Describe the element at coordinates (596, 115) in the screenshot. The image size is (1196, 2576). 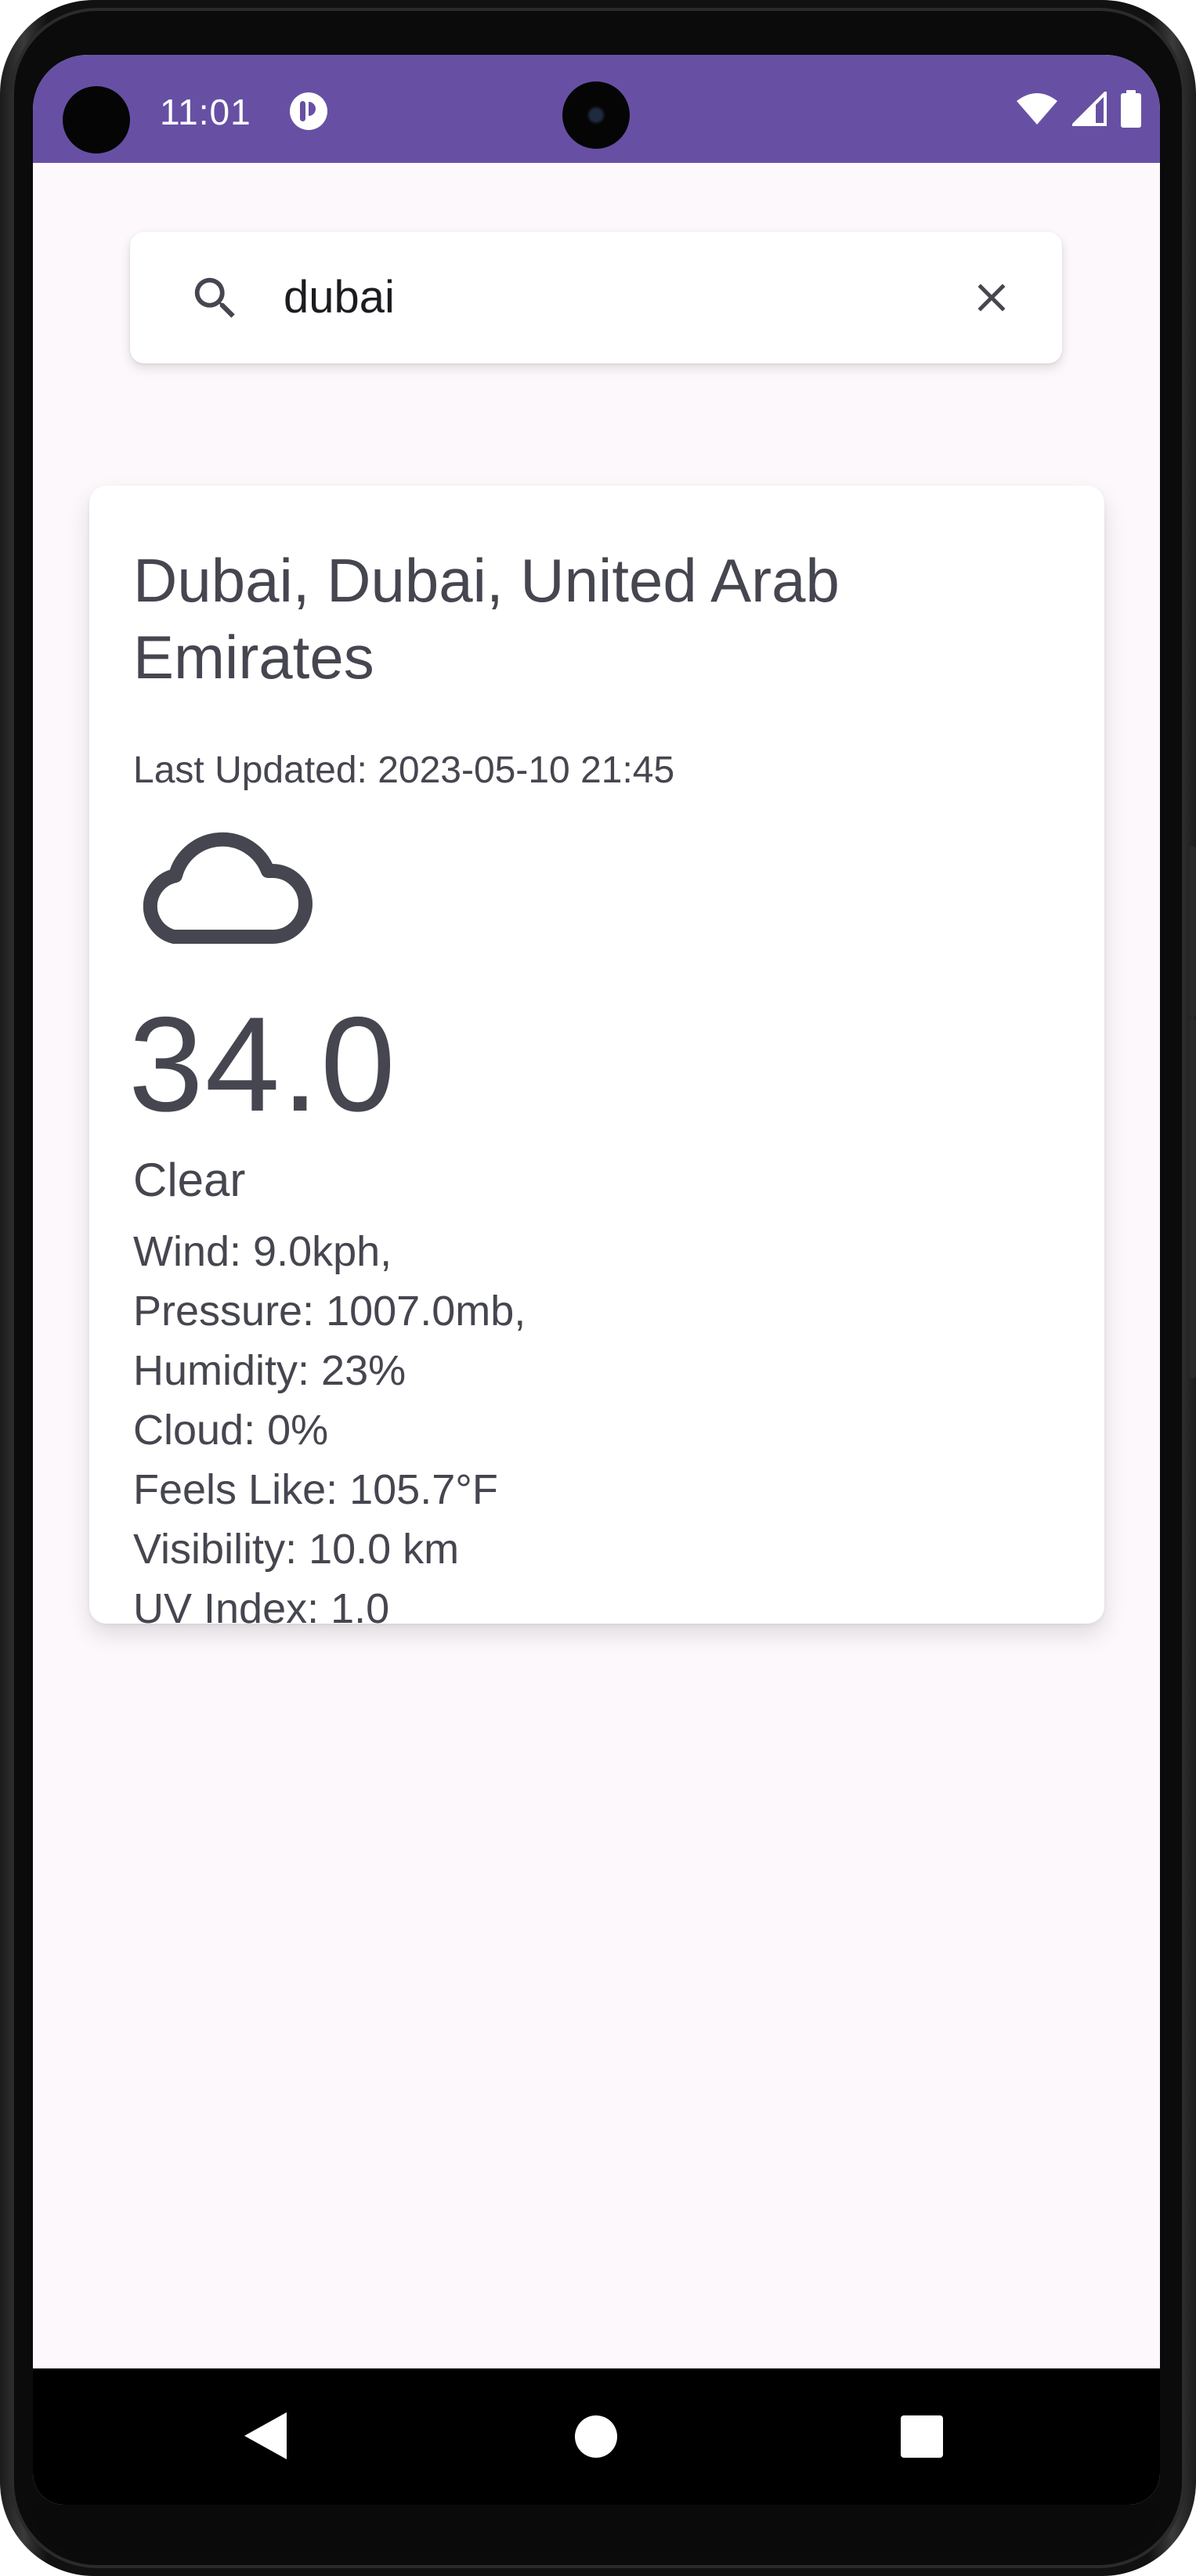
I see `front-camera` at that location.